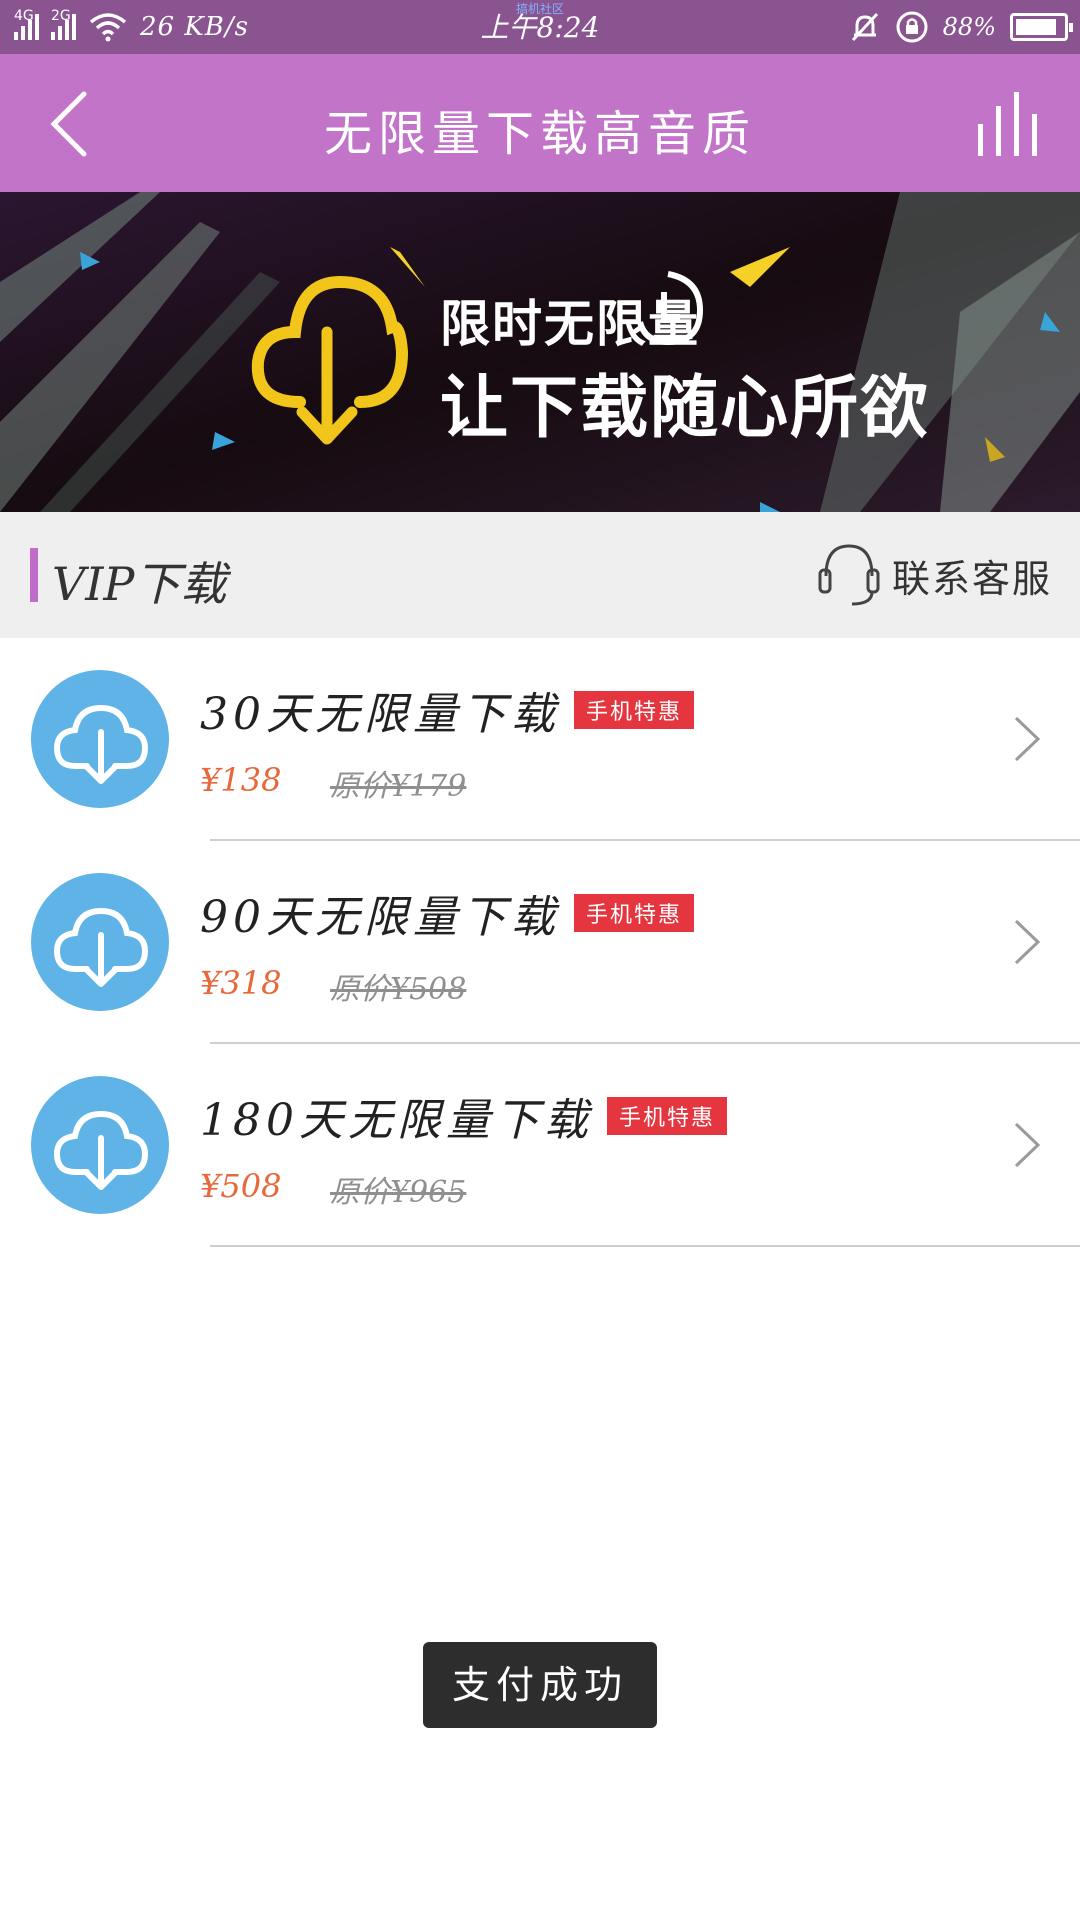  Describe the element at coordinates (540, 575) in the screenshot. I see `section-header: VIP下载 联系客服` at that location.